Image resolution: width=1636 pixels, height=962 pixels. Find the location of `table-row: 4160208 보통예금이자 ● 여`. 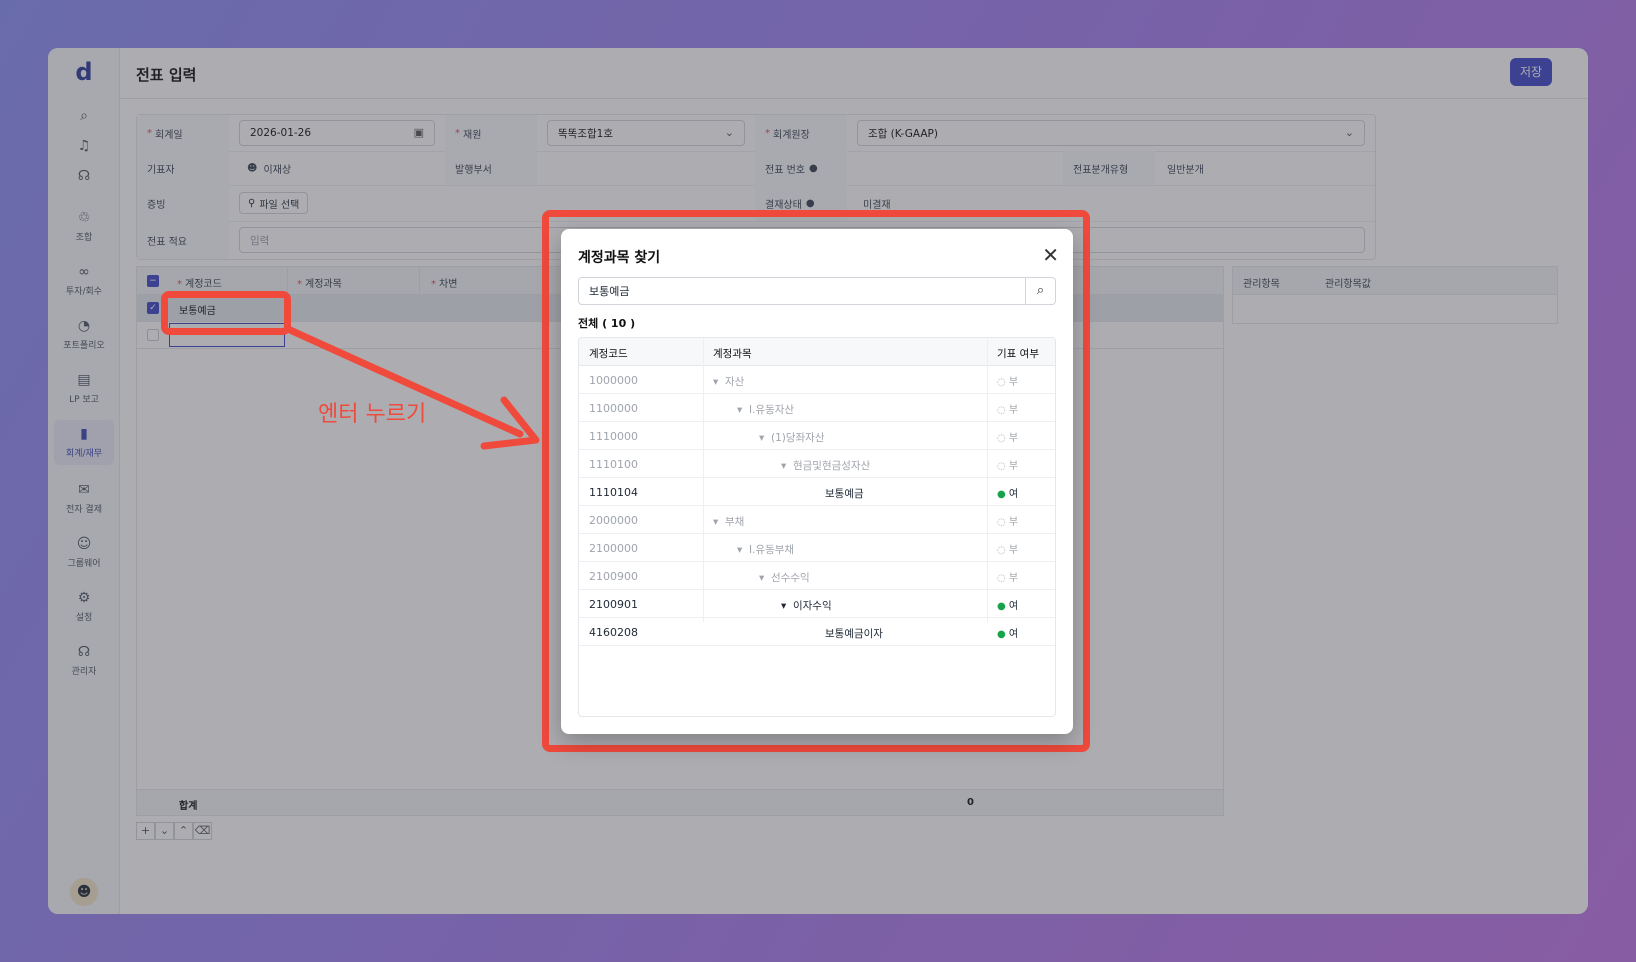

table-row: 4160208 보통예금이자 ● 여 is located at coordinates (817, 632).